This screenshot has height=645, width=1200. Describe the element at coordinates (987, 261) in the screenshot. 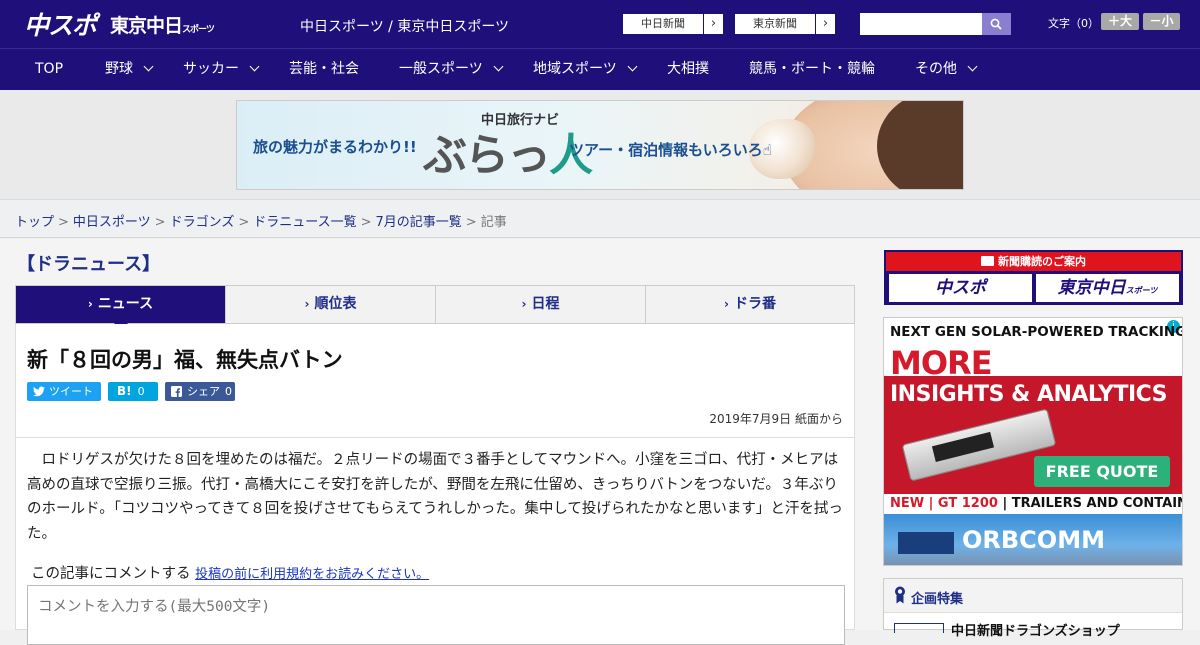

I see `newspaper-icon` at that location.